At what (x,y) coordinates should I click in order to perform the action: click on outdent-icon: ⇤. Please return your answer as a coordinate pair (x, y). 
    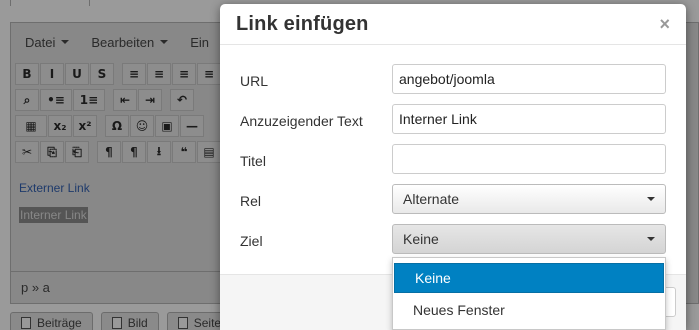
    Looking at the image, I should click on (125, 100).